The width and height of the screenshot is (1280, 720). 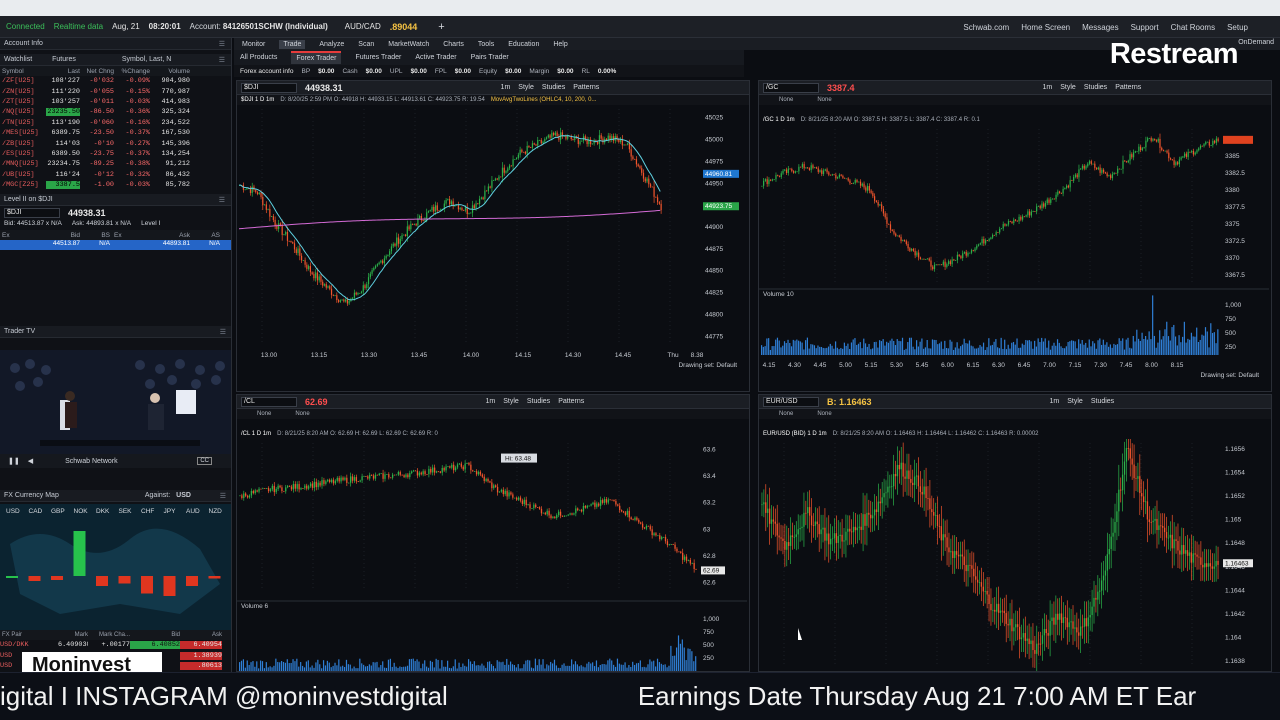 I want to click on tab-all-products: All Products, so click(x=258, y=57).